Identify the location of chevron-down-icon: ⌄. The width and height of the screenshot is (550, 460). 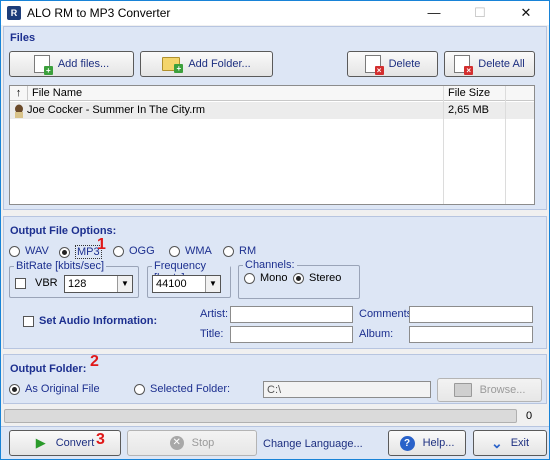
(496, 442).